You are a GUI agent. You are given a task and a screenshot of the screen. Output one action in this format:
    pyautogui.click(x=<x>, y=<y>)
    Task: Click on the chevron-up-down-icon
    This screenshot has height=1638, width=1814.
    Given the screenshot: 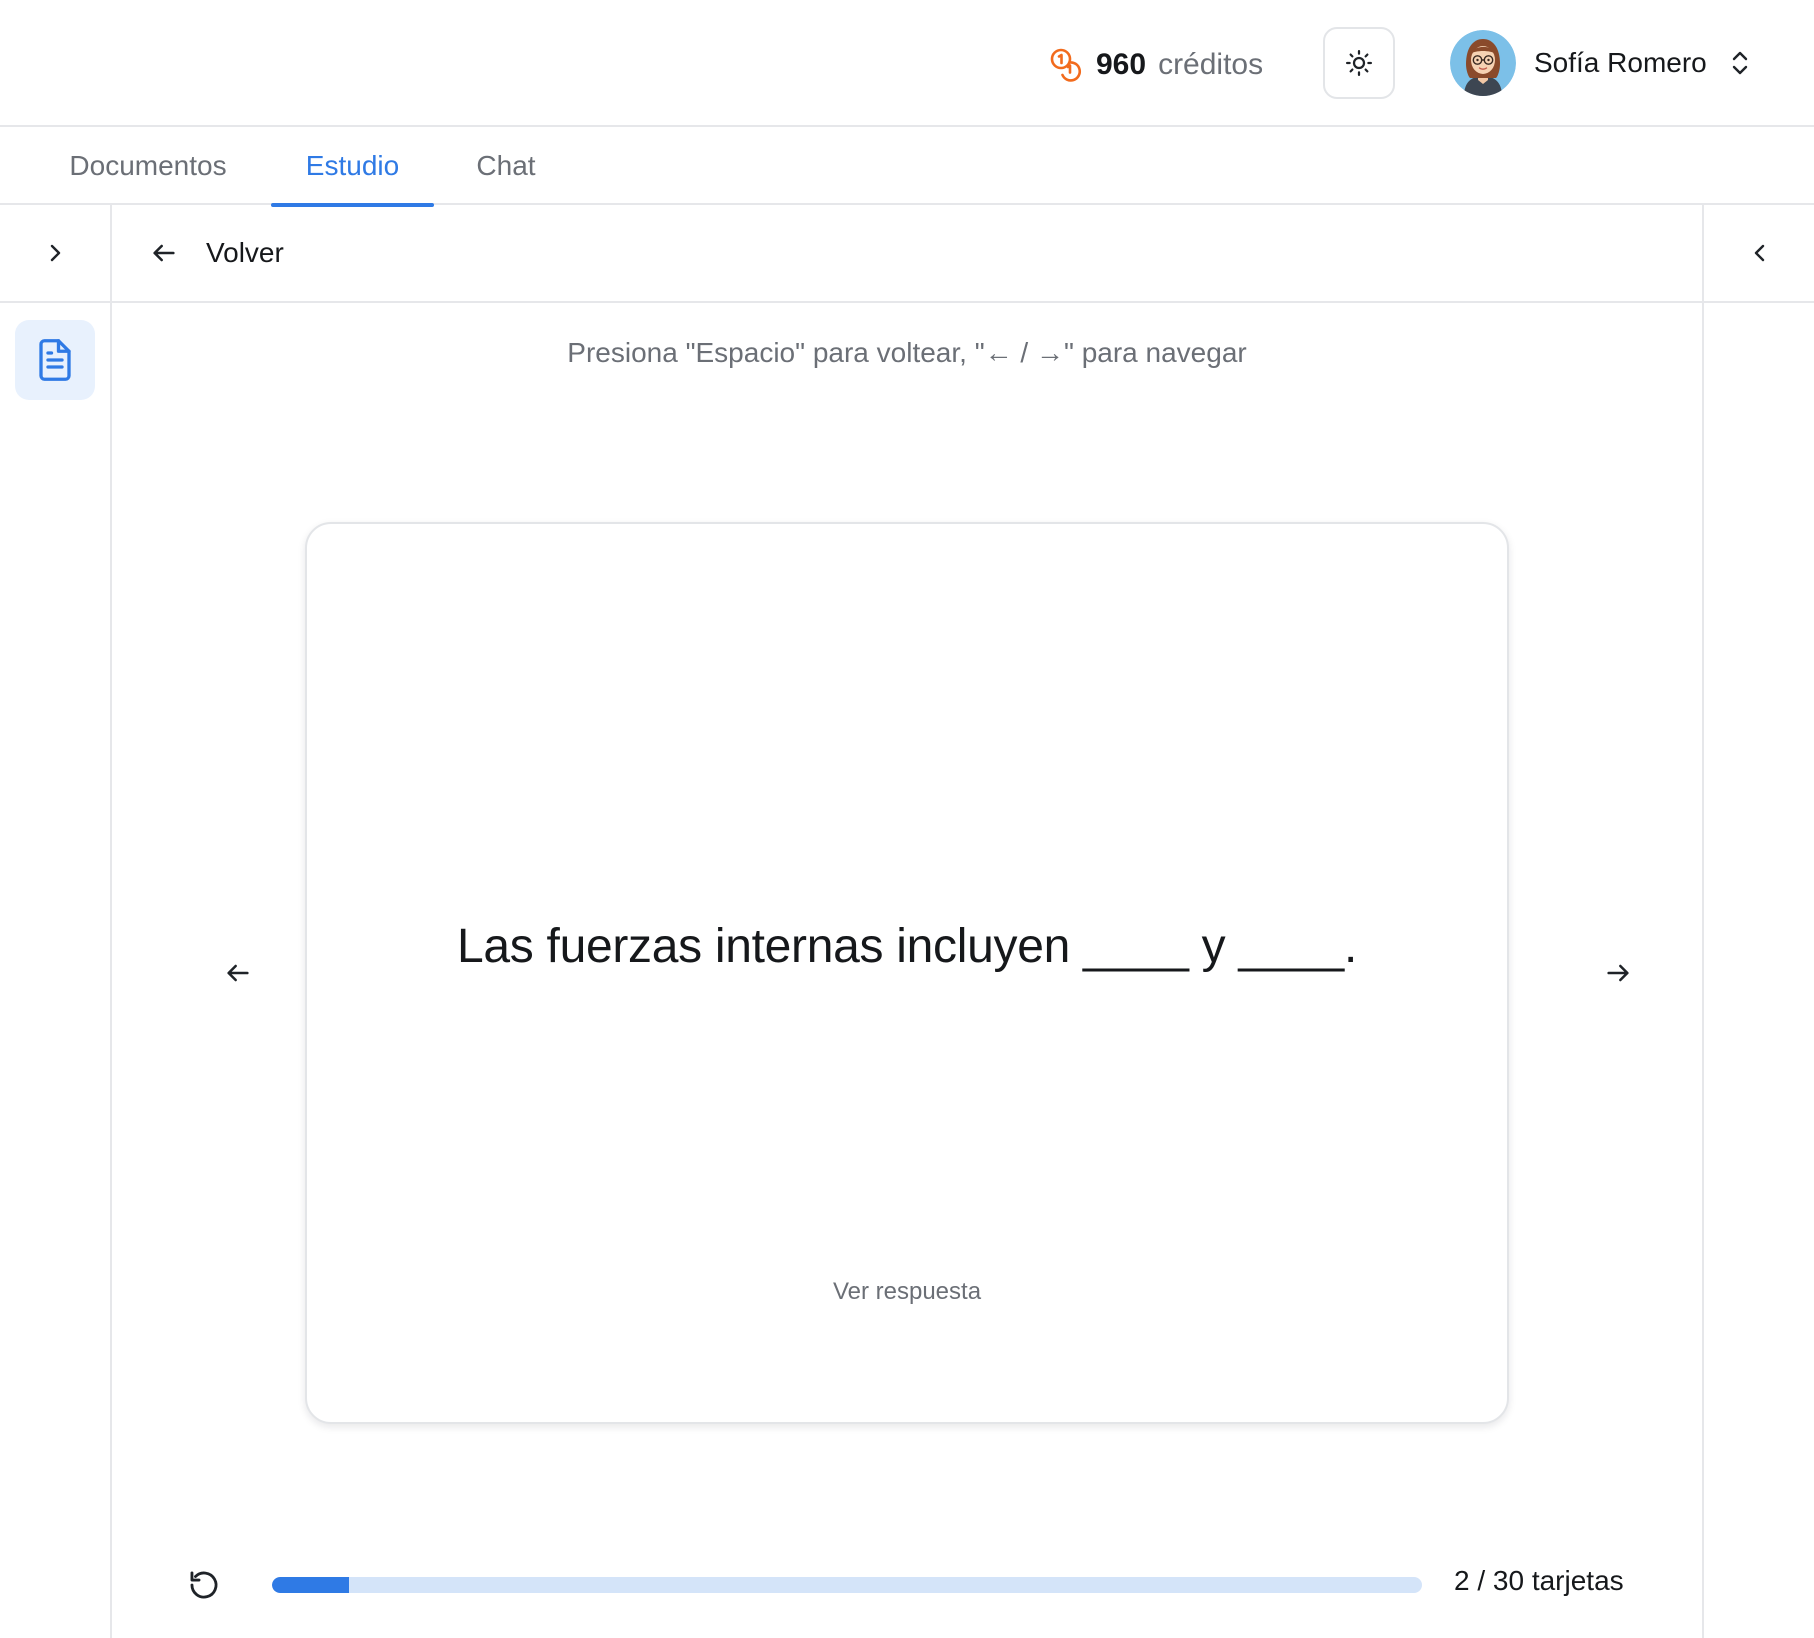 What is the action you would take?
    pyautogui.click(x=1739, y=63)
    